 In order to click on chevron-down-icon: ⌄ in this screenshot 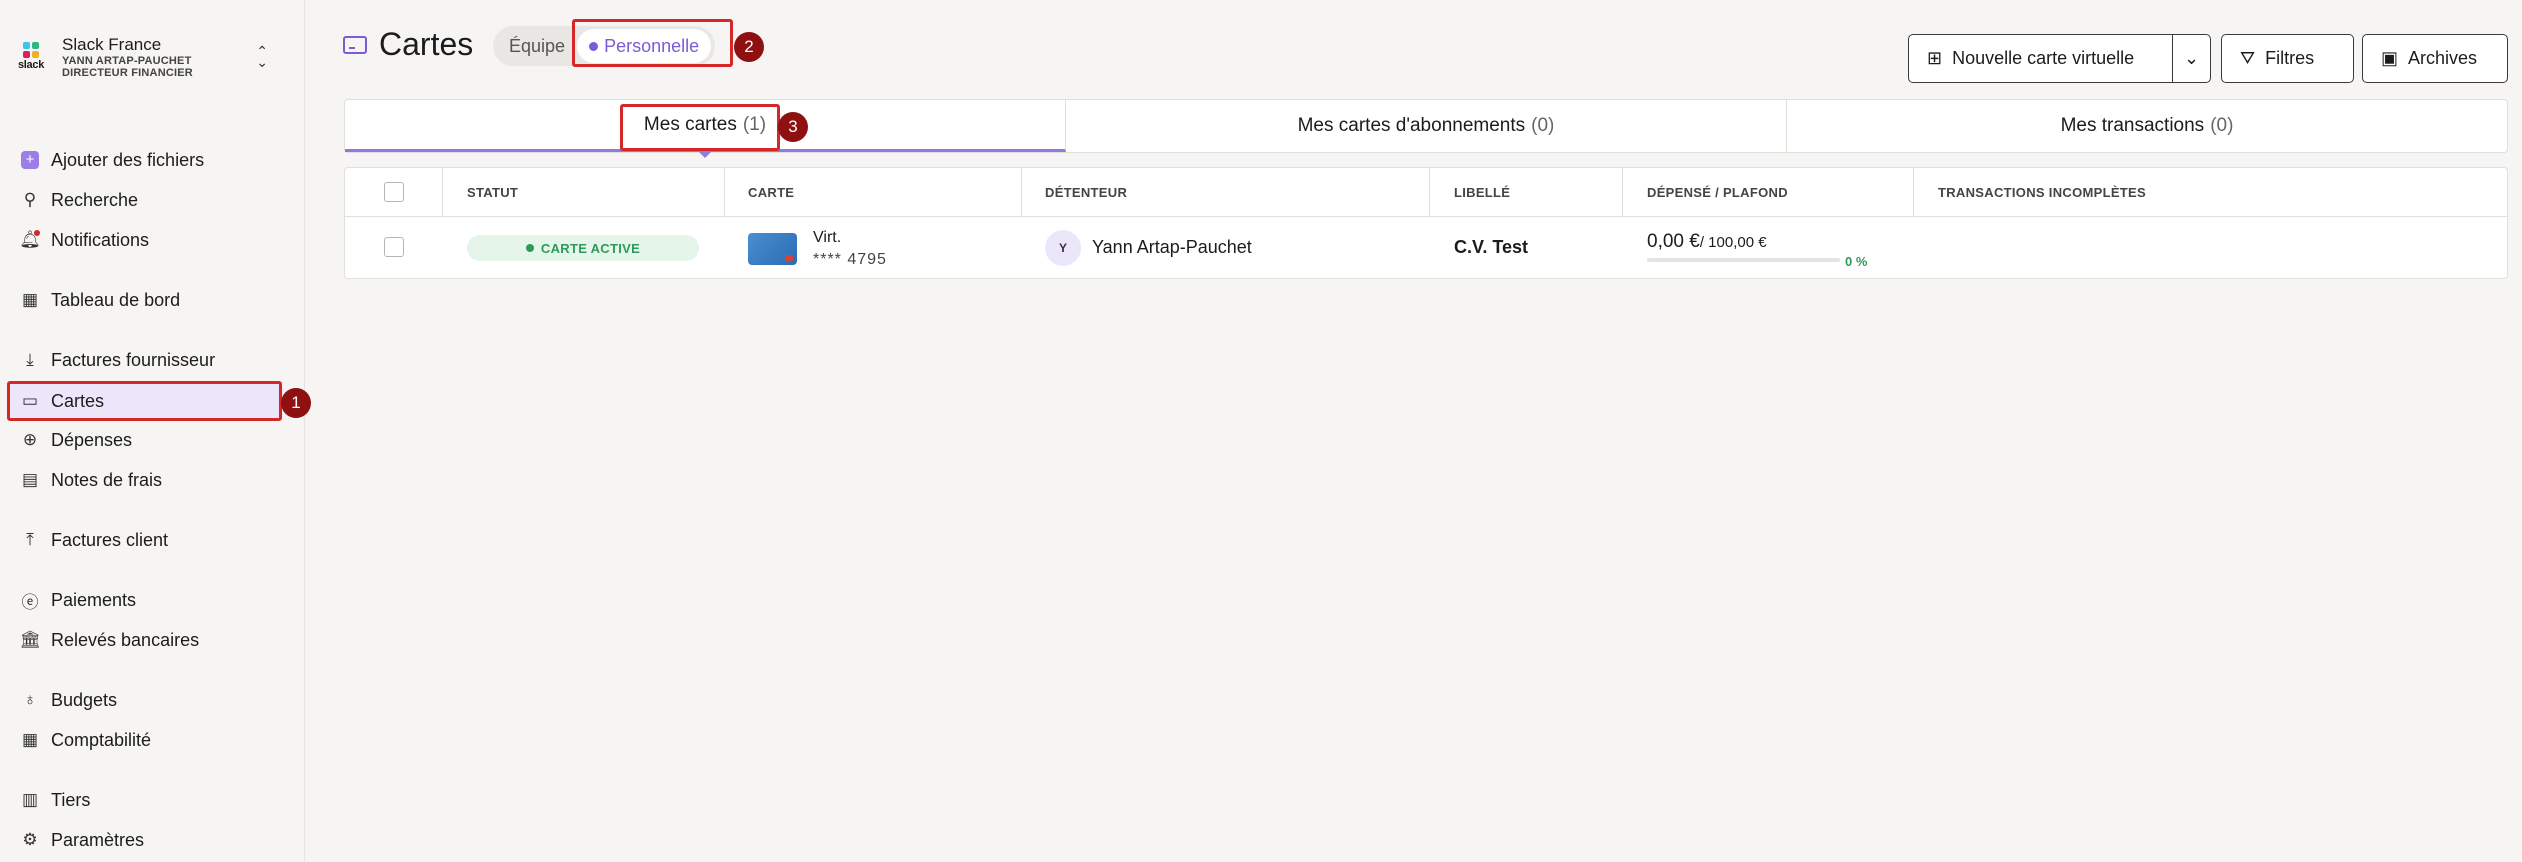, I will do `click(2191, 58)`.